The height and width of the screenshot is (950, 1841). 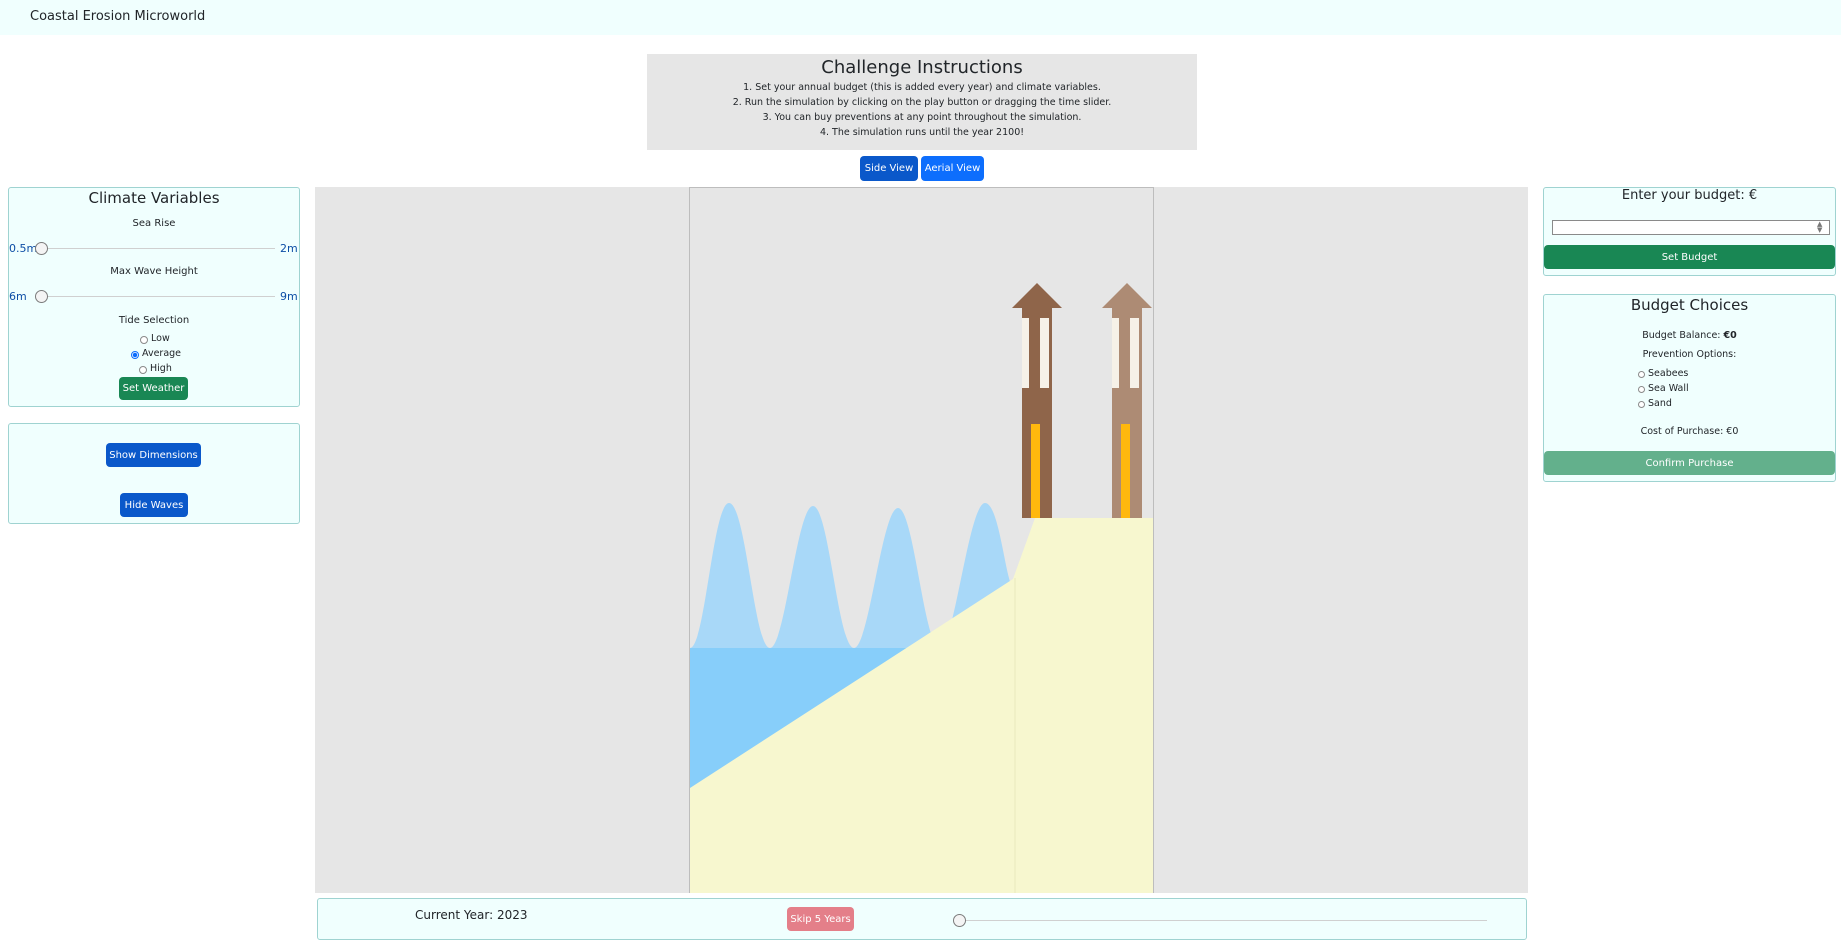 What do you see at coordinates (1689, 431) in the screenshot?
I see `cost-of-purchase: Cost of Purchase: €0` at bounding box center [1689, 431].